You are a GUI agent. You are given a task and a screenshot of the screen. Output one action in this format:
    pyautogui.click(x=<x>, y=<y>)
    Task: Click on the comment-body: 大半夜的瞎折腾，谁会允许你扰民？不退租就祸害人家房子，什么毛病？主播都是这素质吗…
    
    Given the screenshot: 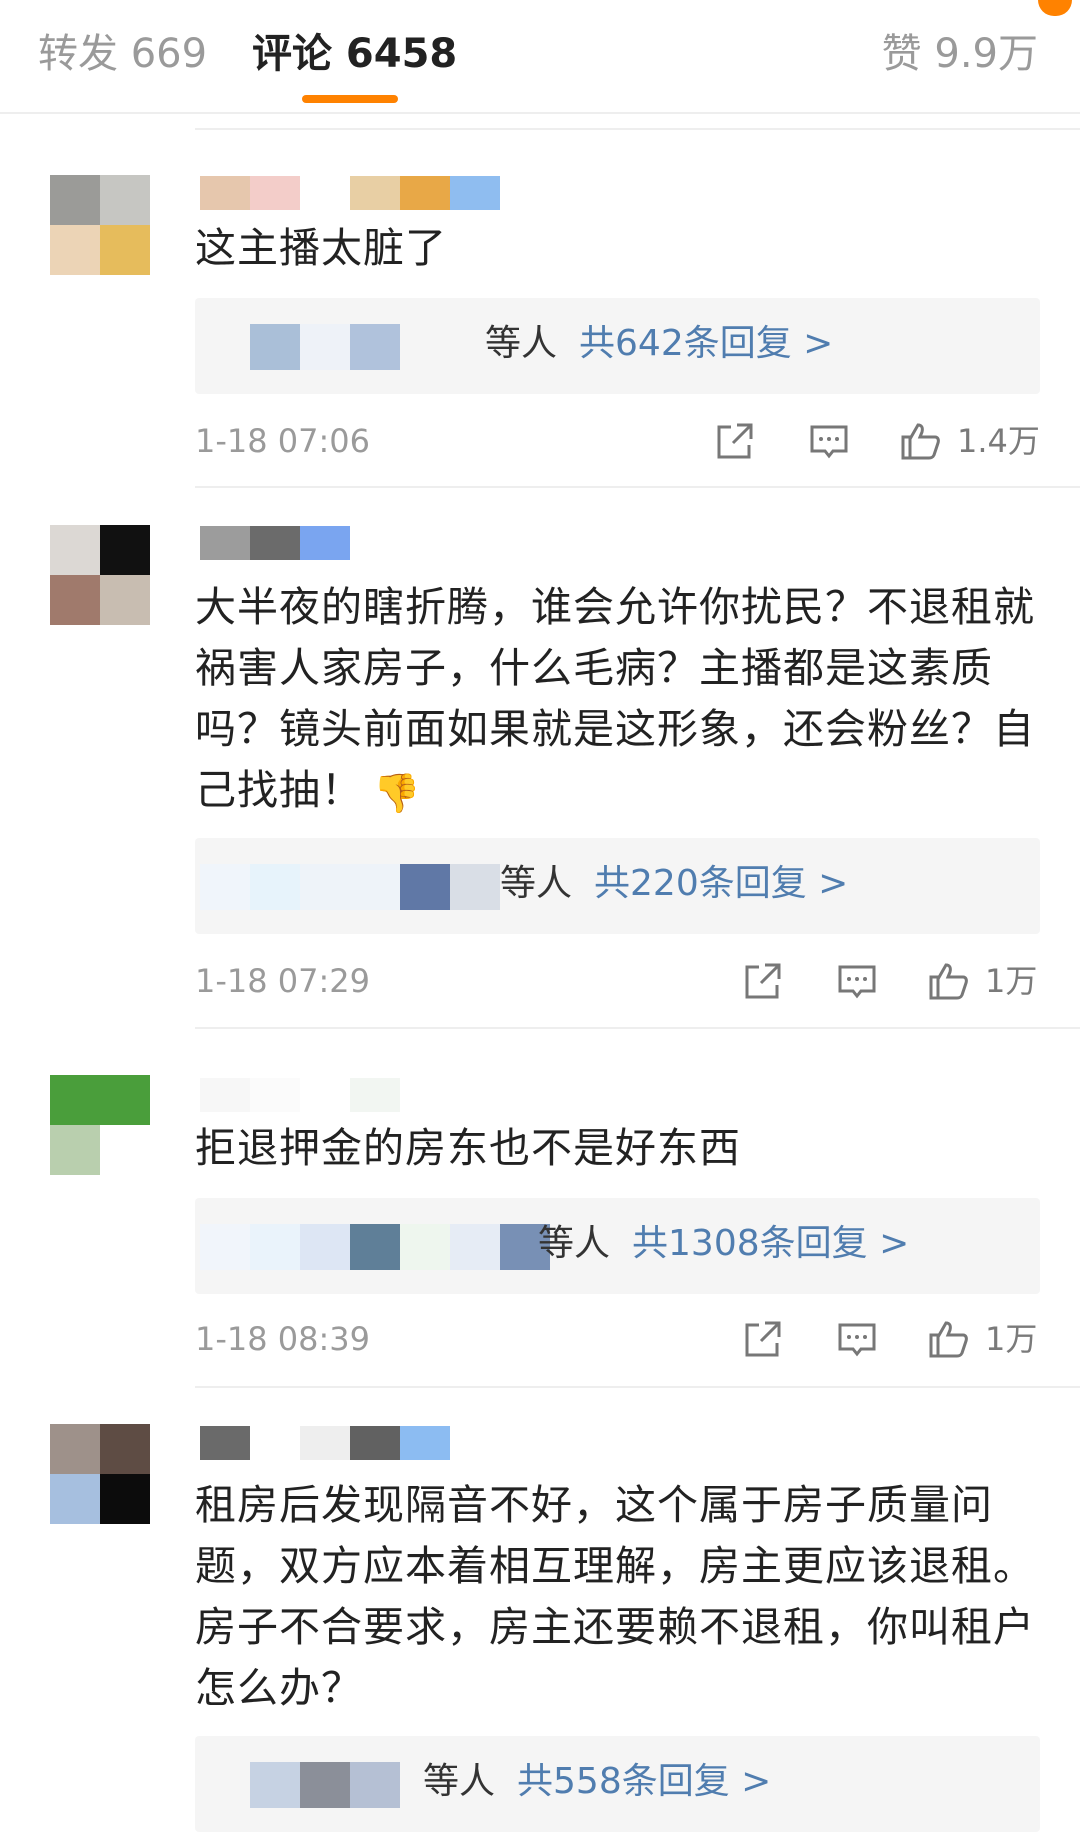 What is the action you would take?
    pyautogui.click(x=615, y=698)
    